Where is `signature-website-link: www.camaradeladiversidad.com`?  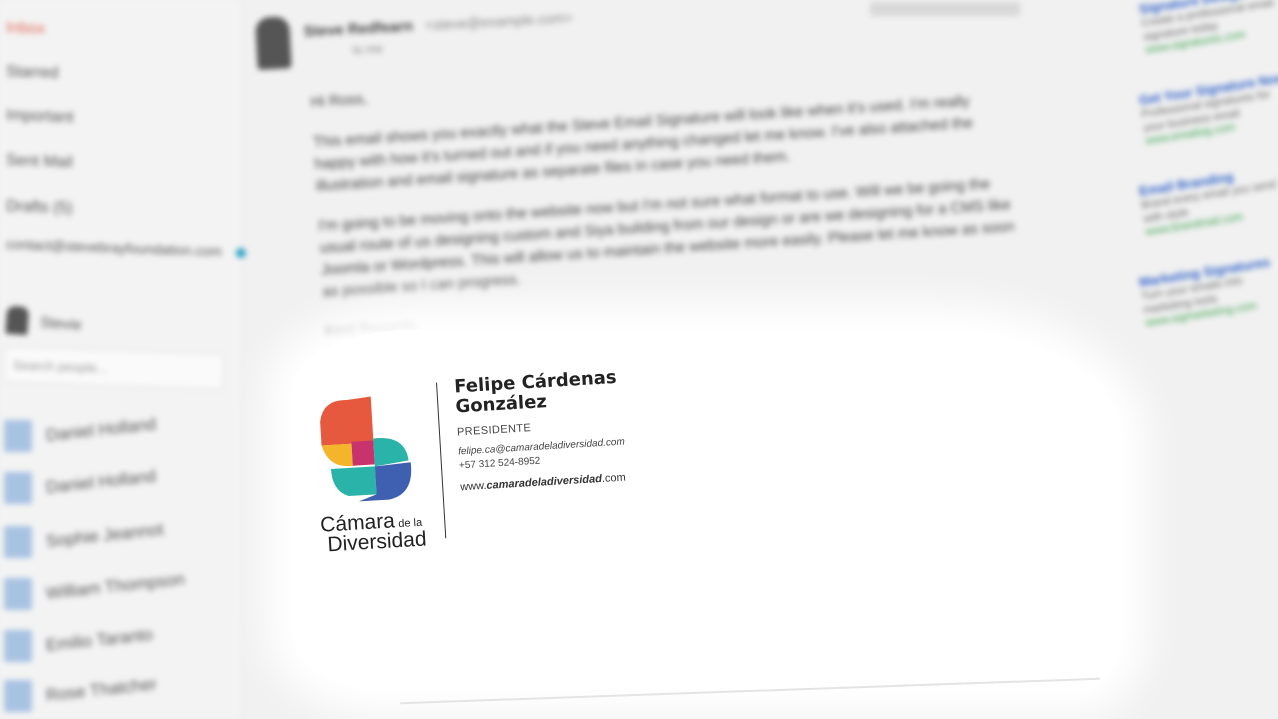 signature-website-link: www.camaradeladiversidad.com is located at coordinates (567, 481).